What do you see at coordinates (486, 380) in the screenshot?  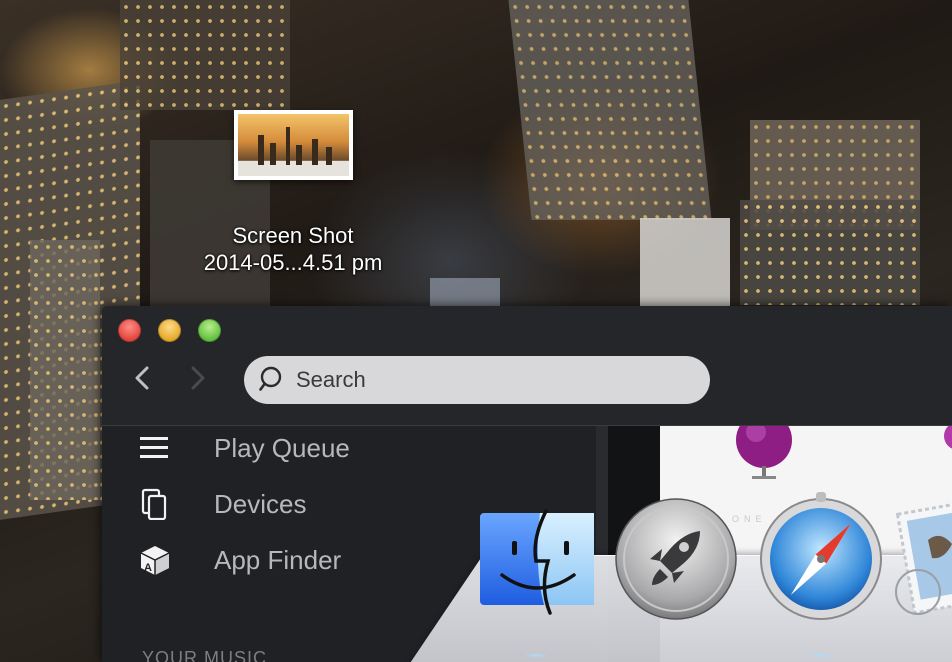 I see `search-input` at bounding box center [486, 380].